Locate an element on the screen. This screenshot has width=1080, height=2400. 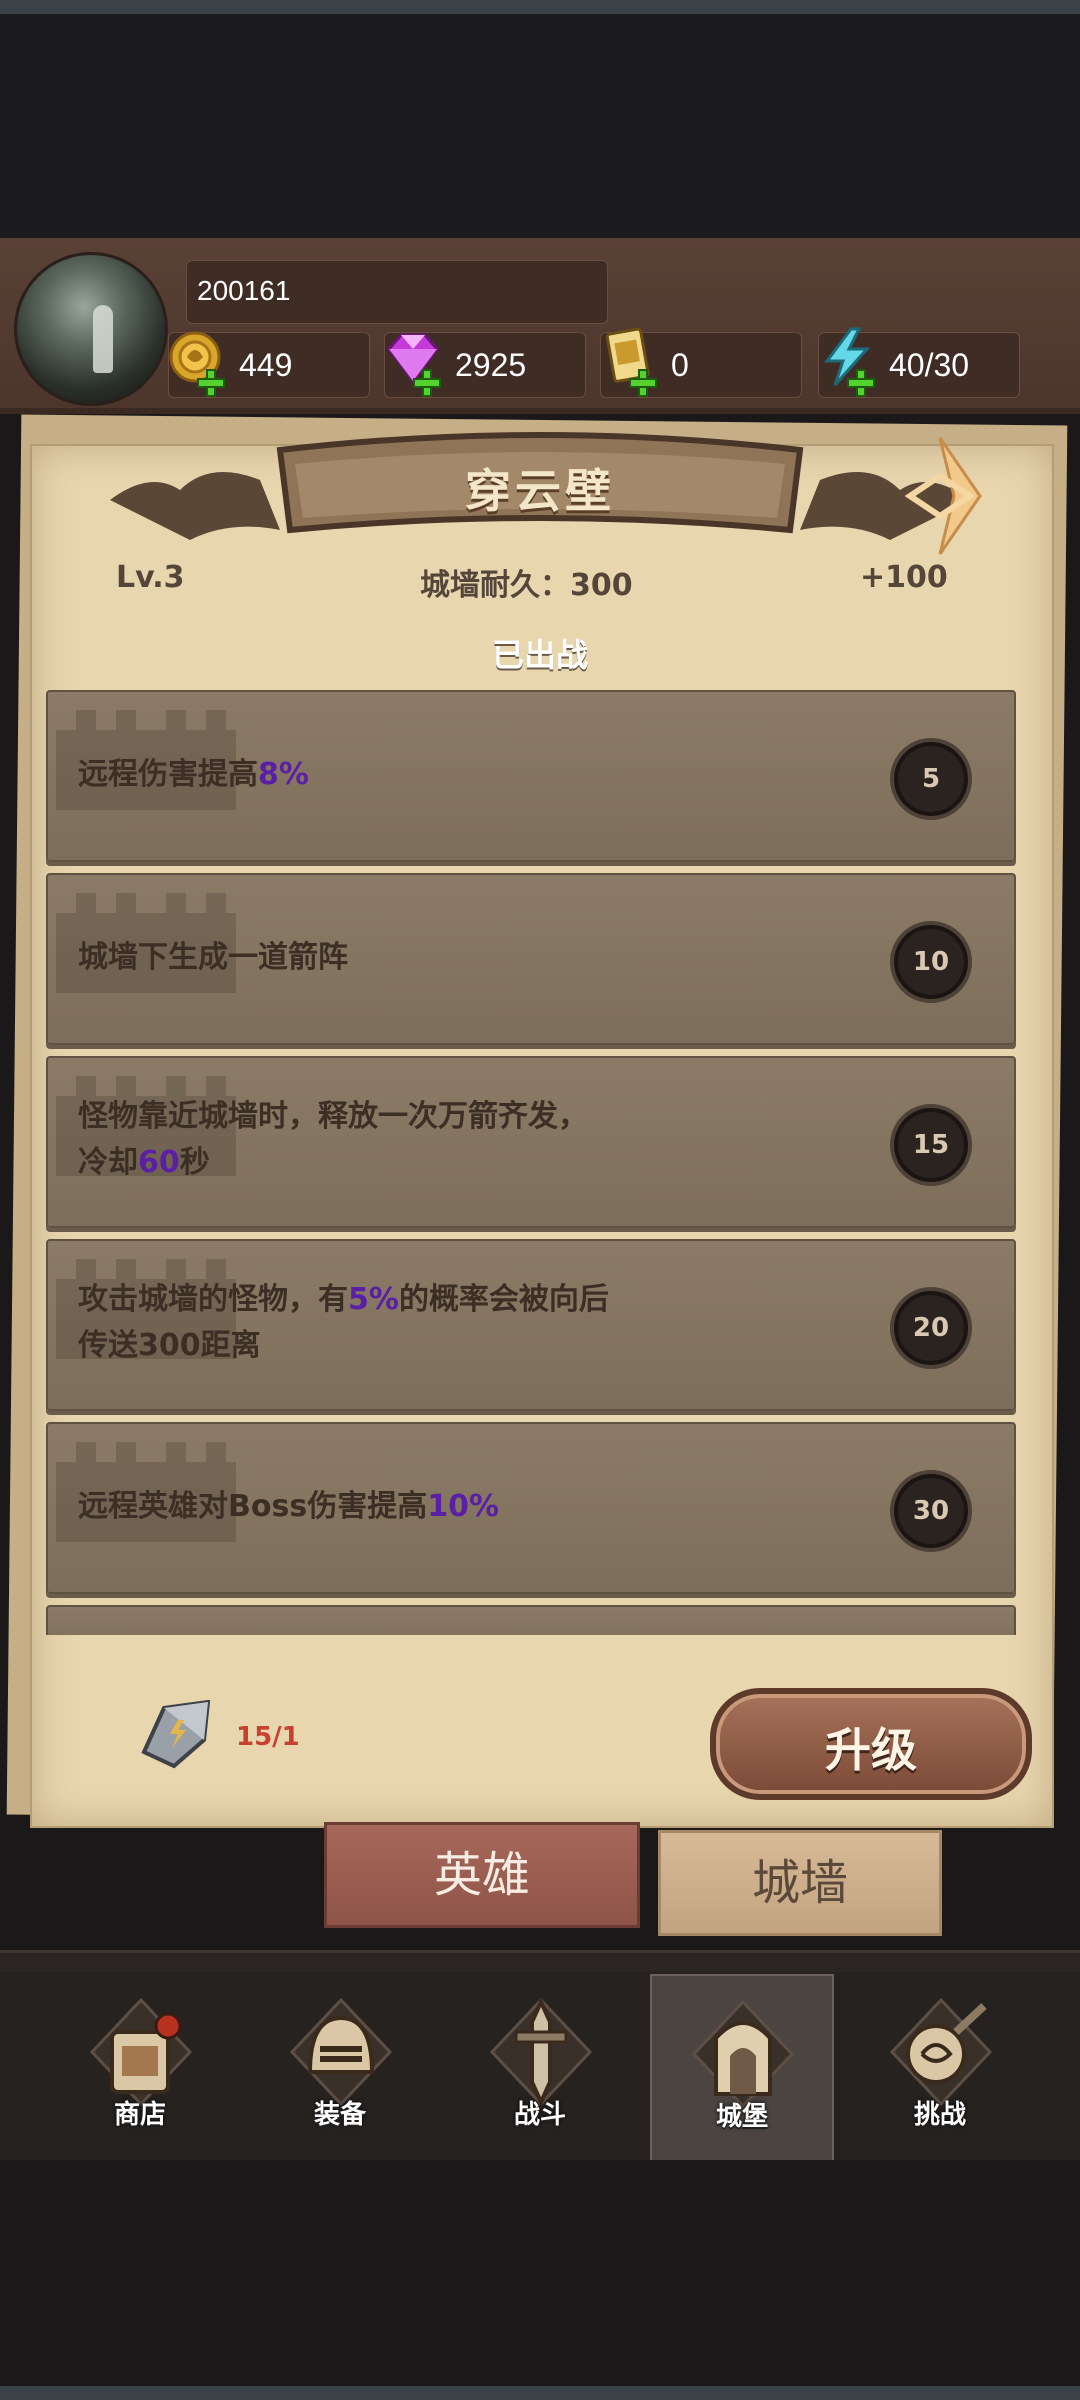
perk-level-badge: 5 is located at coordinates (931, 779).